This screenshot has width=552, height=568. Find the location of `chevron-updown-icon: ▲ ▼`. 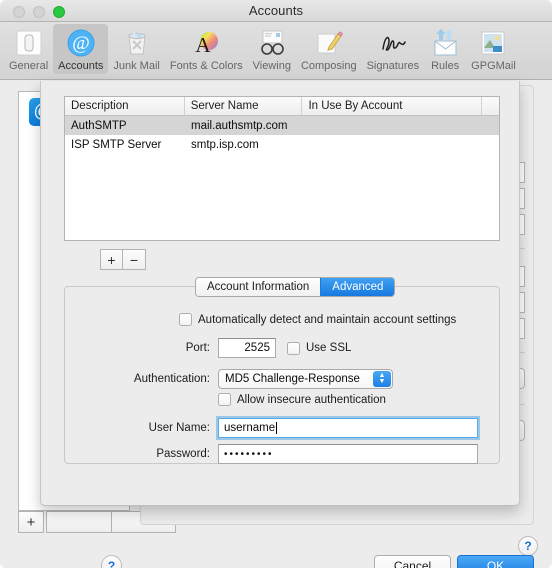

chevron-updown-icon: ▲ ▼ is located at coordinates (382, 379).